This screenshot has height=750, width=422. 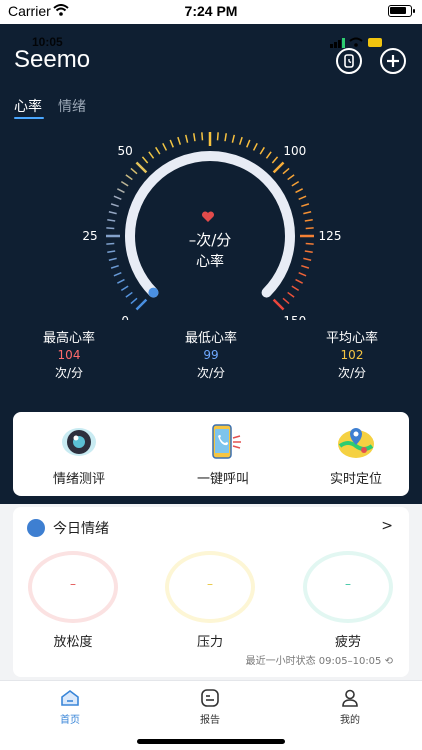 What do you see at coordinates (210, 262) in the screenshot?
I see `heart-rate-label: 心率` at bounding box center [210, 262].